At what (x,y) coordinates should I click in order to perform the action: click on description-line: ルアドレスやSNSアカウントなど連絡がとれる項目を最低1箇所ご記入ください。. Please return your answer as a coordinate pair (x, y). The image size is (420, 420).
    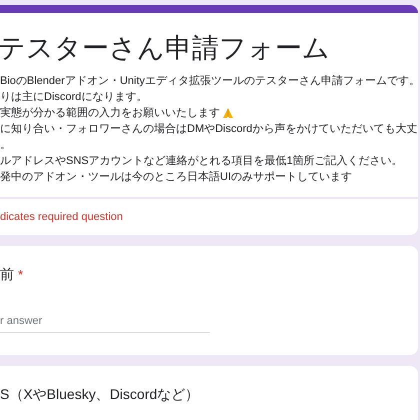
    Looking at the image, I should click on (201, 161).